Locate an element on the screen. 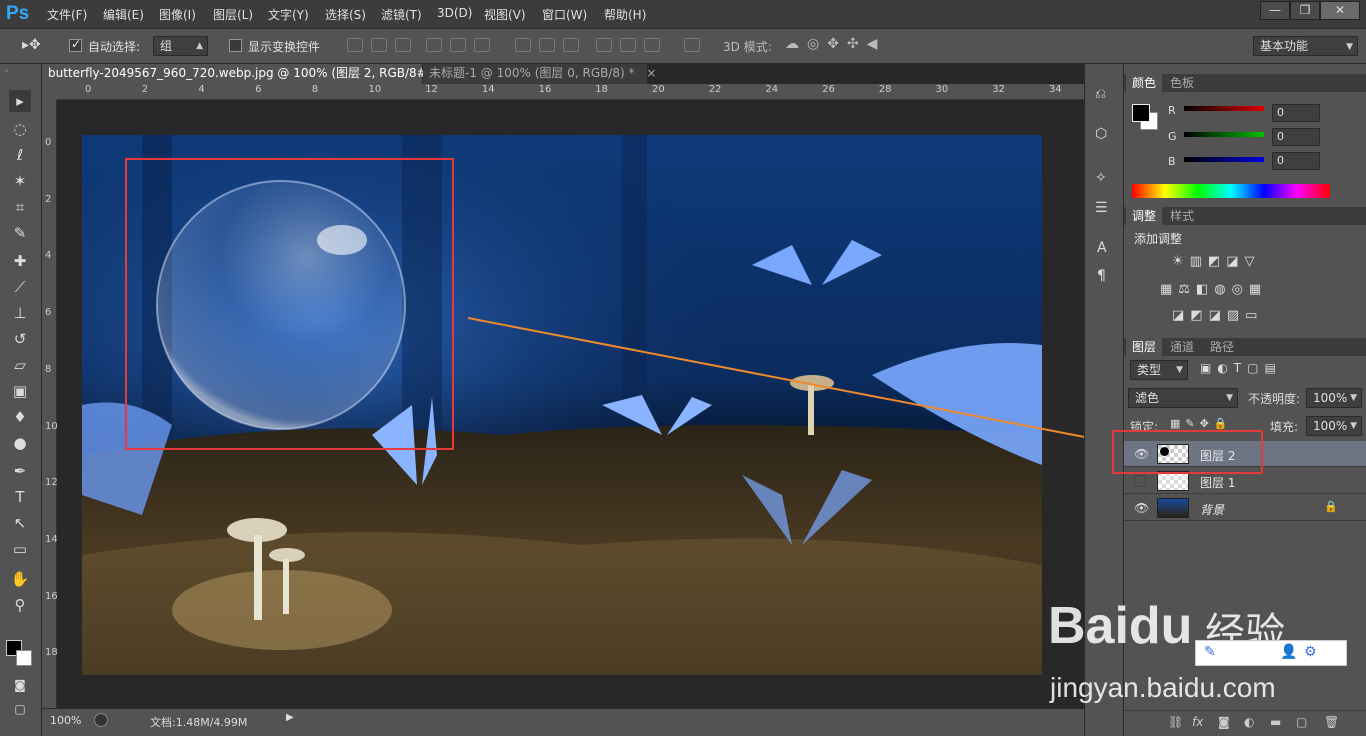  auto-select-checkbox is located at coordinates (75, 44).